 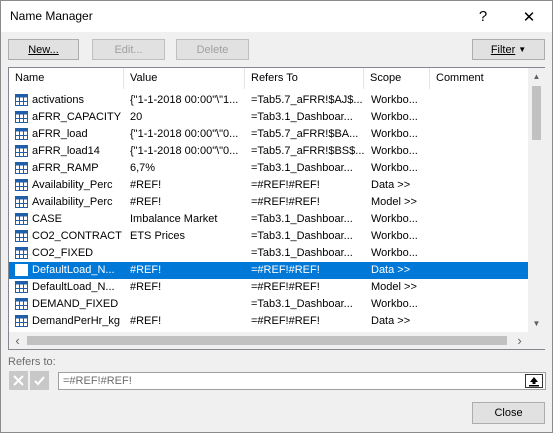 I want to click on delete-button: Delete, so click(x=212, y=49).